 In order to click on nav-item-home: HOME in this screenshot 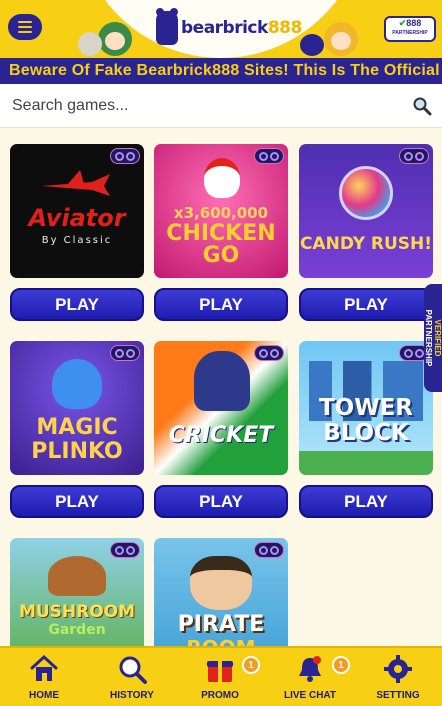, I will do `click(44, 677)`.